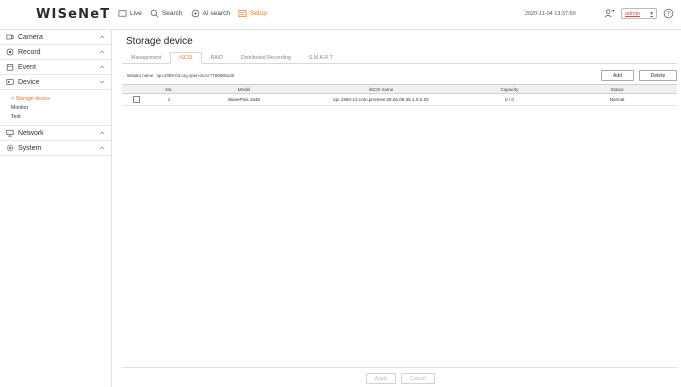 This screenshot has height=387, width=681. What do you see at coordinates (122, 13) in the screenshot?
I see `live-icon` at bounding box center [122, 13].